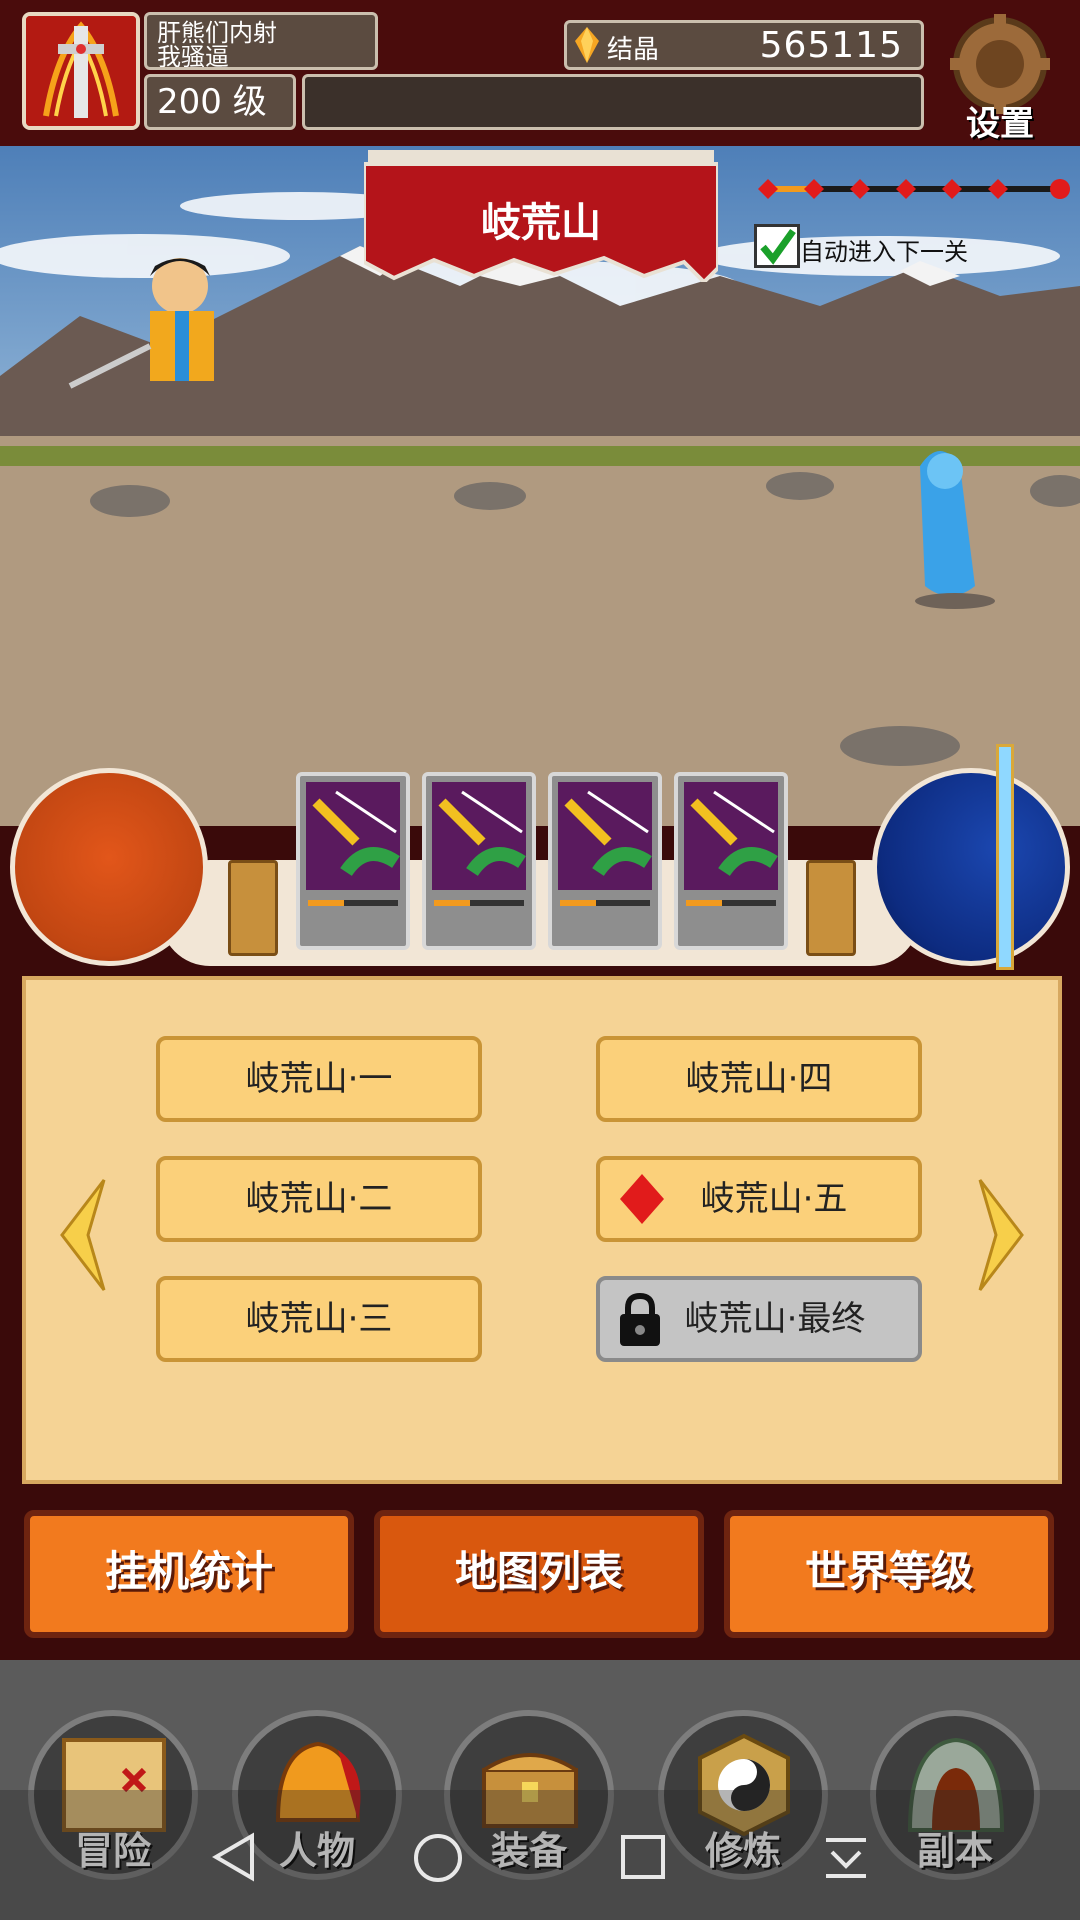 This screenshot has height=1920, width=1080. I want to click on home-icon, so click(438, 1858).